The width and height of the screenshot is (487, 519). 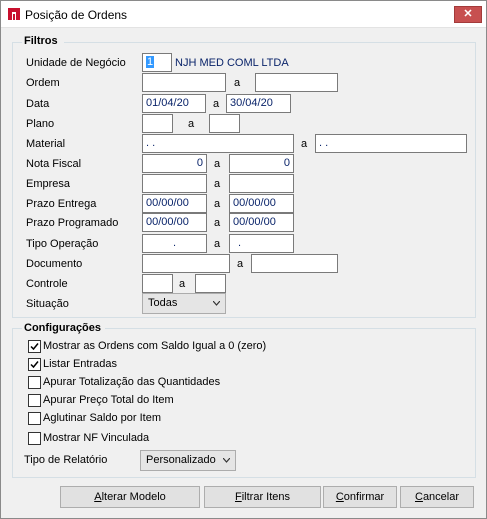 I want to click on nota-fiscal-sep: a, so click(x=217, y=164).